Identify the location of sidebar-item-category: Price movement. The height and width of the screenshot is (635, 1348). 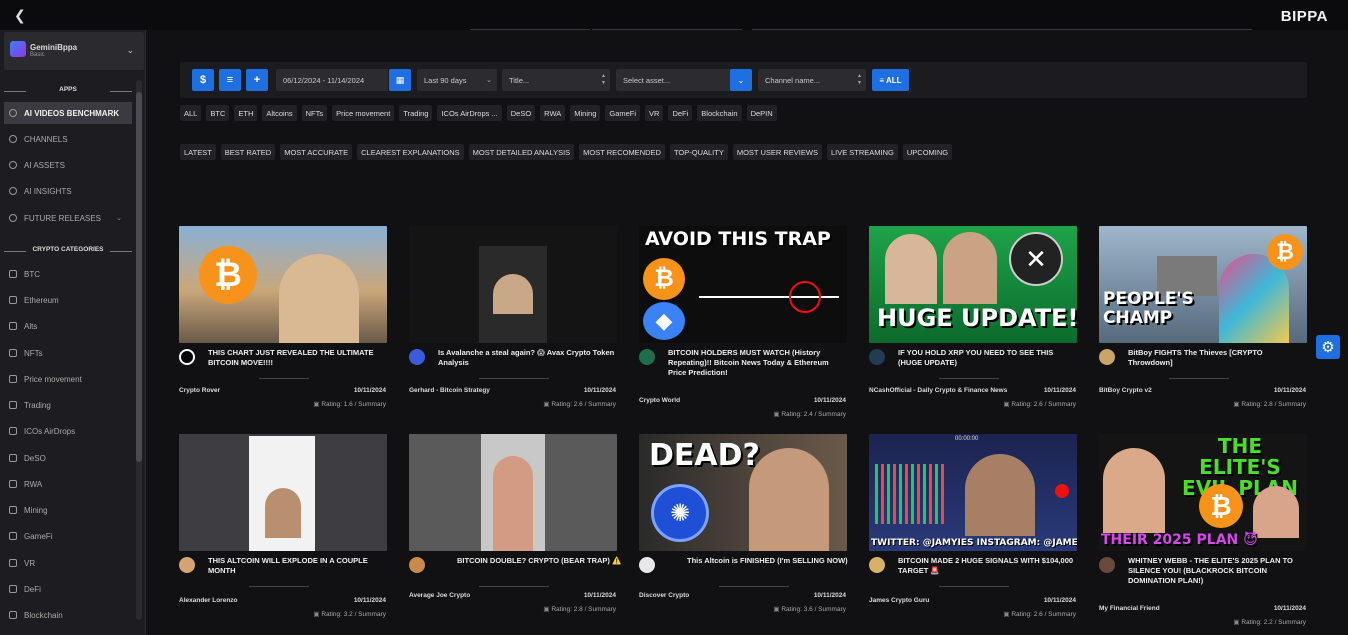
(68, 379).